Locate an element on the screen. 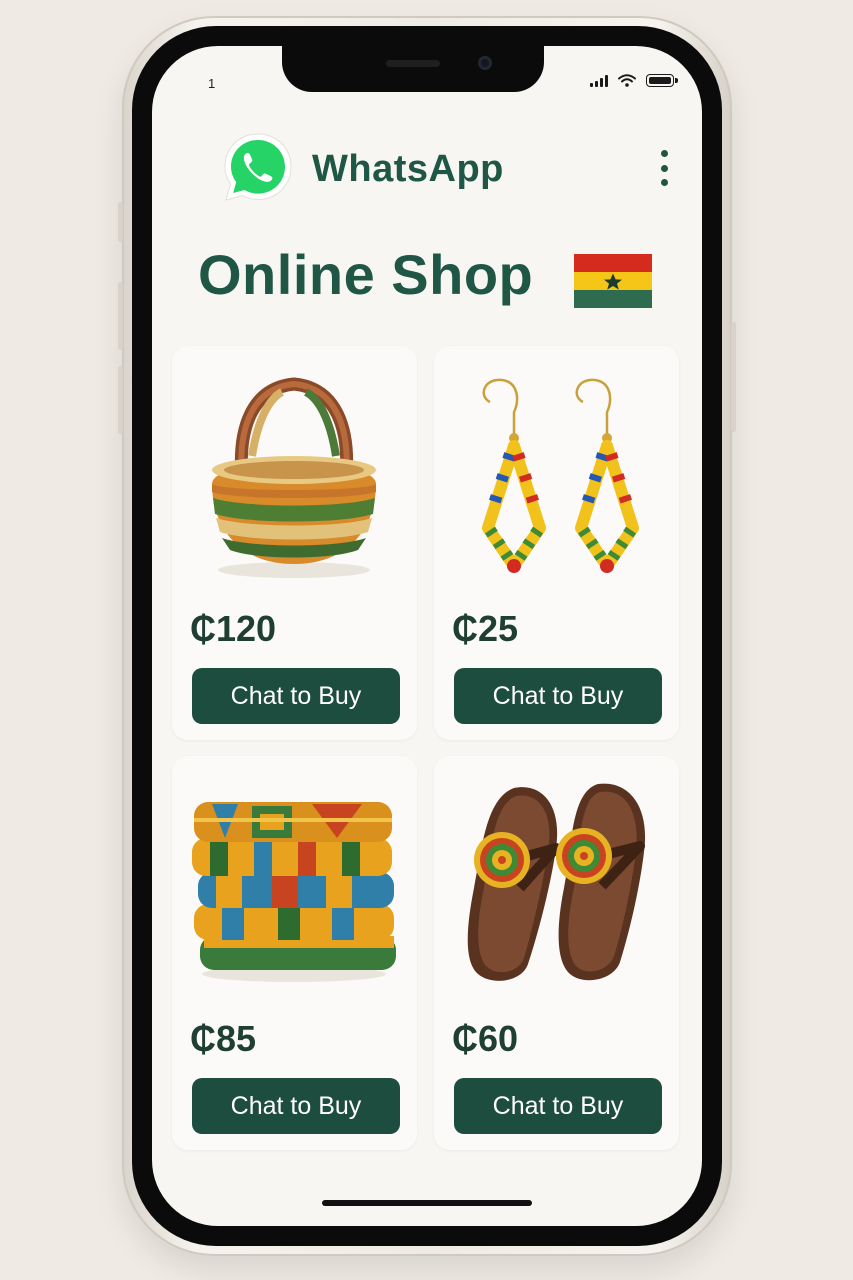 Image resolution: width=853 pixels, height=1280 pixels. wifi-icon is located at coordinates (627, 80).